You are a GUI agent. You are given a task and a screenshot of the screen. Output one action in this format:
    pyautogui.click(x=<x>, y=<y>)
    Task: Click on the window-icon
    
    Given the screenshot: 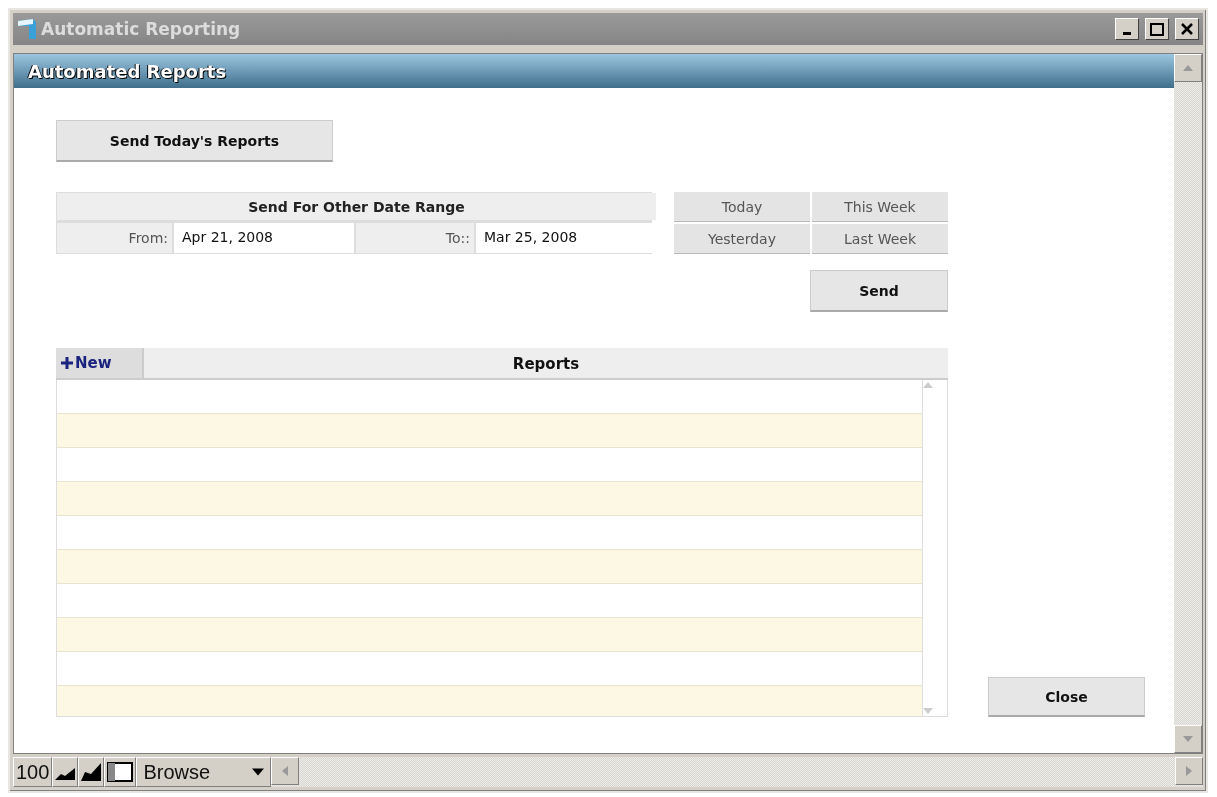 What is the action you would take?
    pyautogui.click(x=120, y=772)
    